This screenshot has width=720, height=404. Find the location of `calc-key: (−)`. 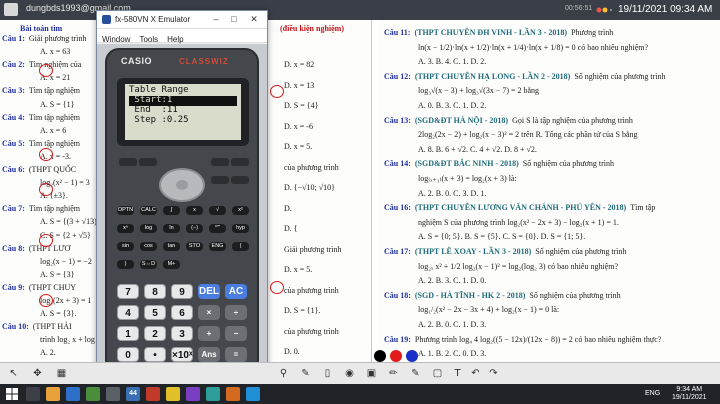

calc-key: (−) is located at coordinates (194, 228).